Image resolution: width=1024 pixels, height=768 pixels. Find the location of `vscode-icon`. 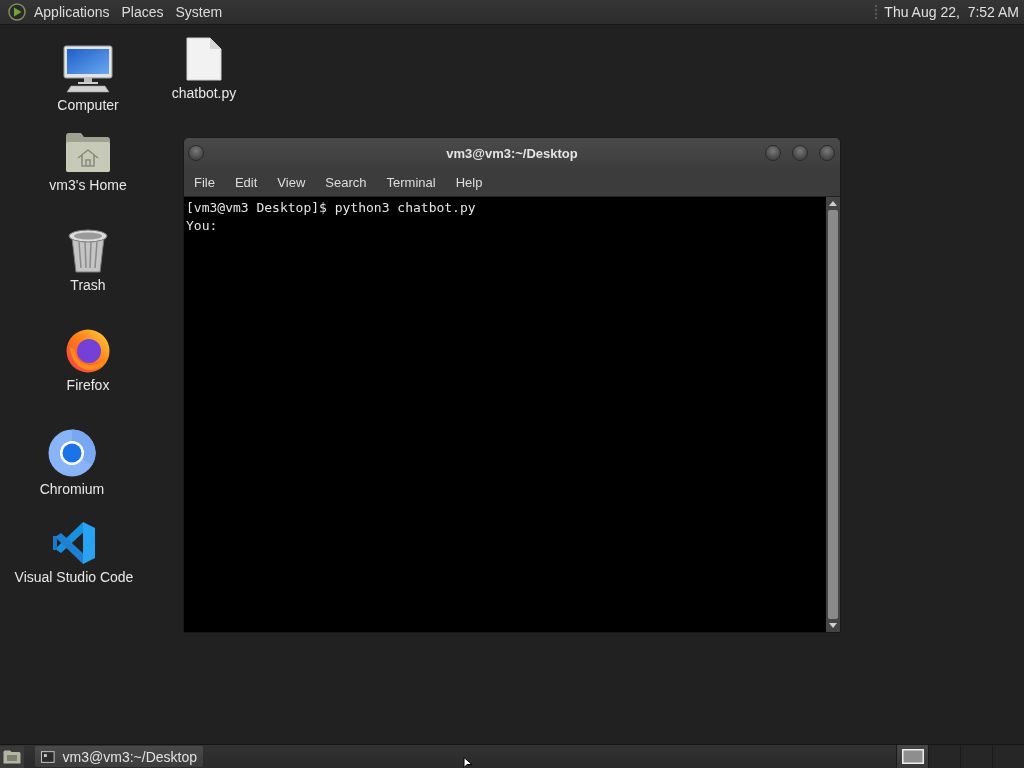

vscode-icon is located at coordinates (74, 543).